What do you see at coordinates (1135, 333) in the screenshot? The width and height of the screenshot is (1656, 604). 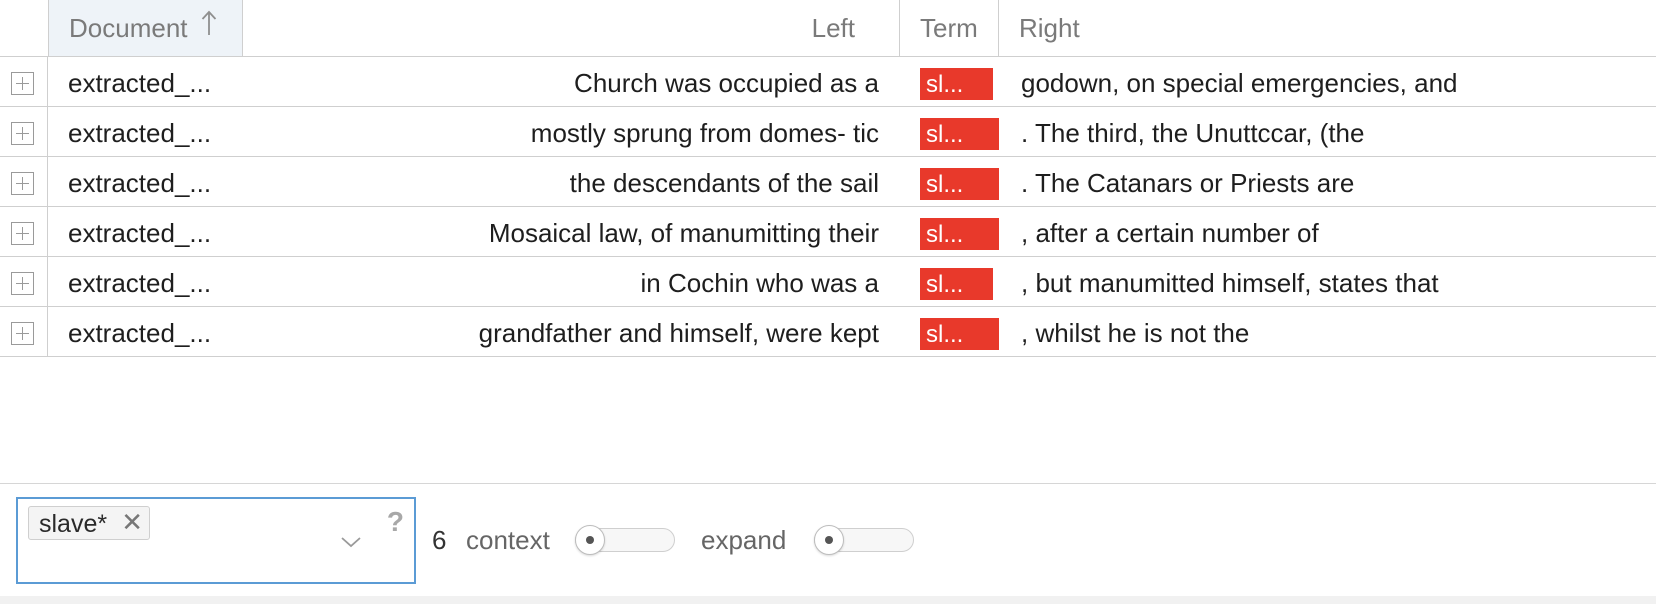 I see `right-context-cell: , whilst he is not the` at bounding box center [1135, 333].